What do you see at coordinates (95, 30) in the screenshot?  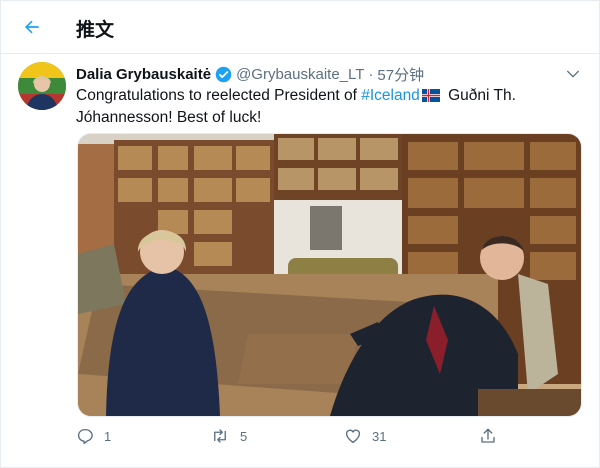 I see `page-title: 推文` at bounding box center [95, 30].